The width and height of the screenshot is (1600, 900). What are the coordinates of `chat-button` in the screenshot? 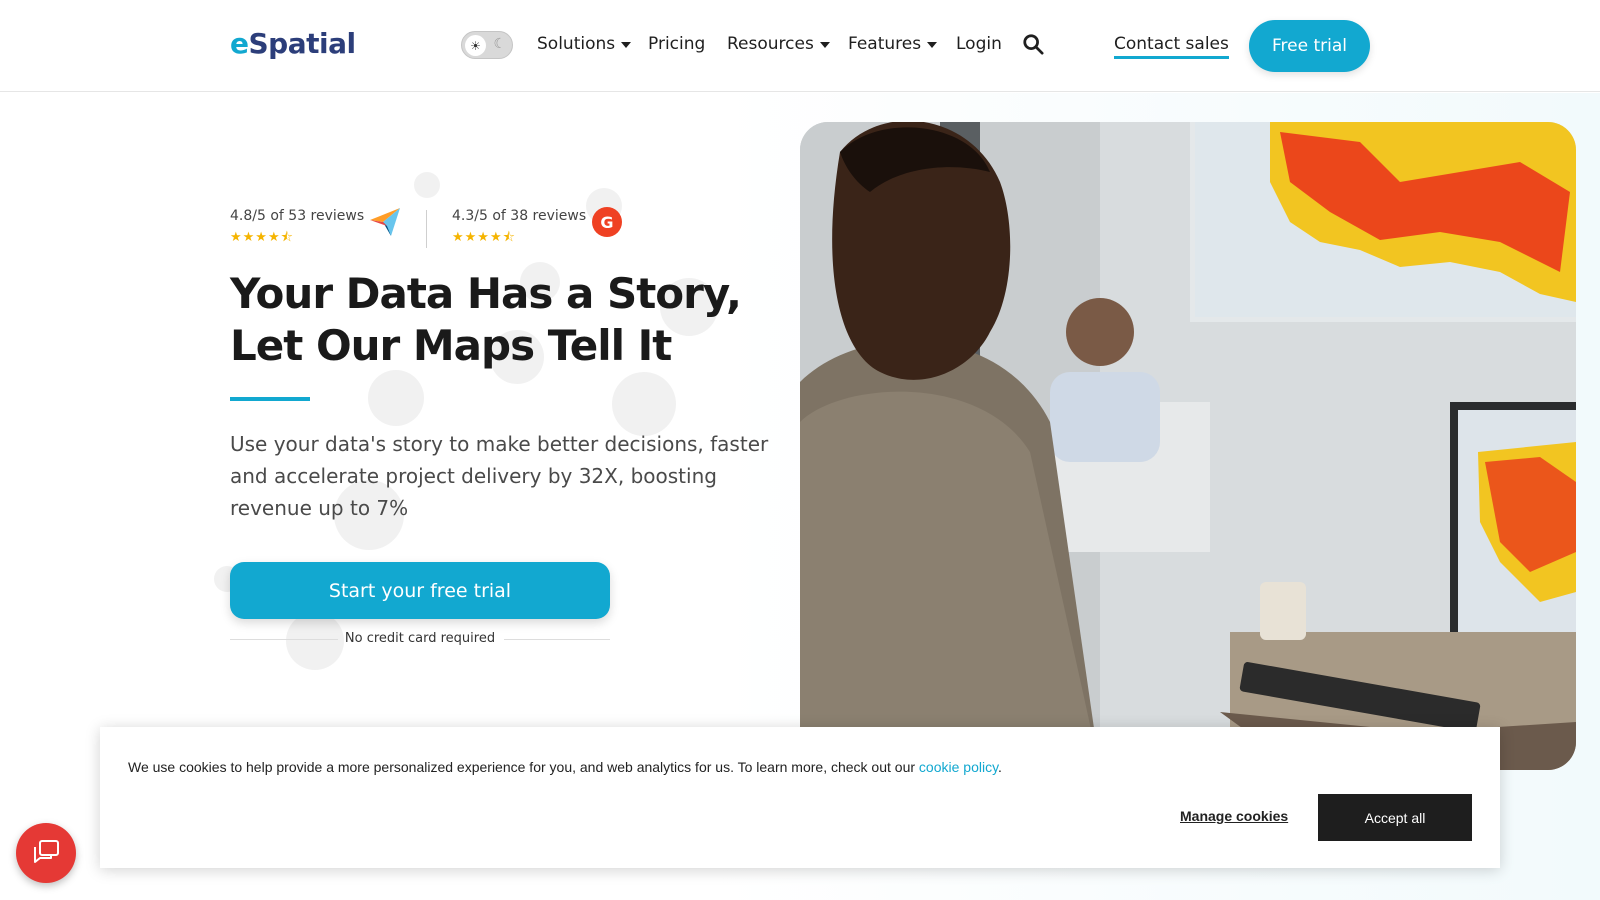 It's located at (46, 853).